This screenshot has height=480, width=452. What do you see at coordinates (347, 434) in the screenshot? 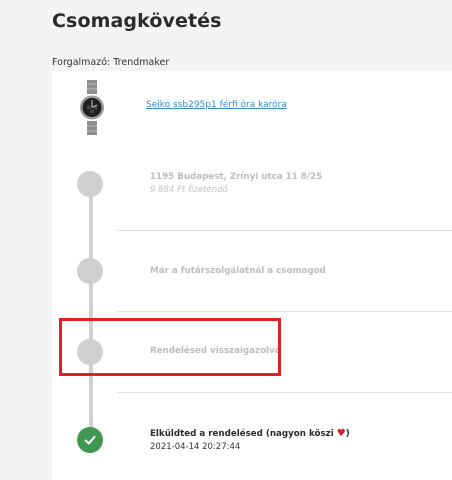
I see `step-order-sent-suffix: )` at bounding box center [347, 434].